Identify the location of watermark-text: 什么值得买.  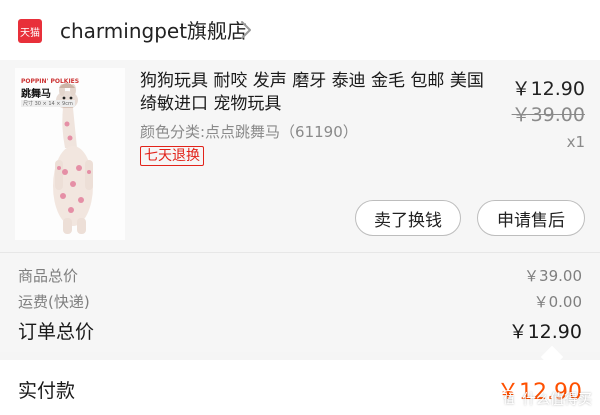
(557, 400).